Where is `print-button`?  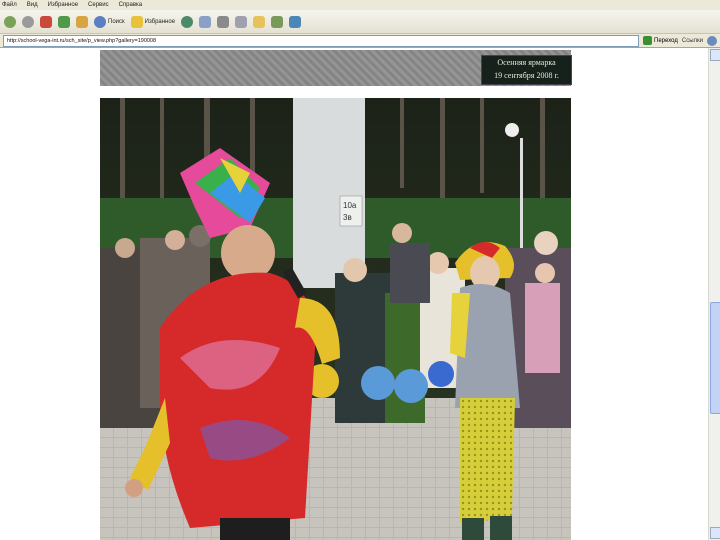 print-button is located at coordinates (223, 22).